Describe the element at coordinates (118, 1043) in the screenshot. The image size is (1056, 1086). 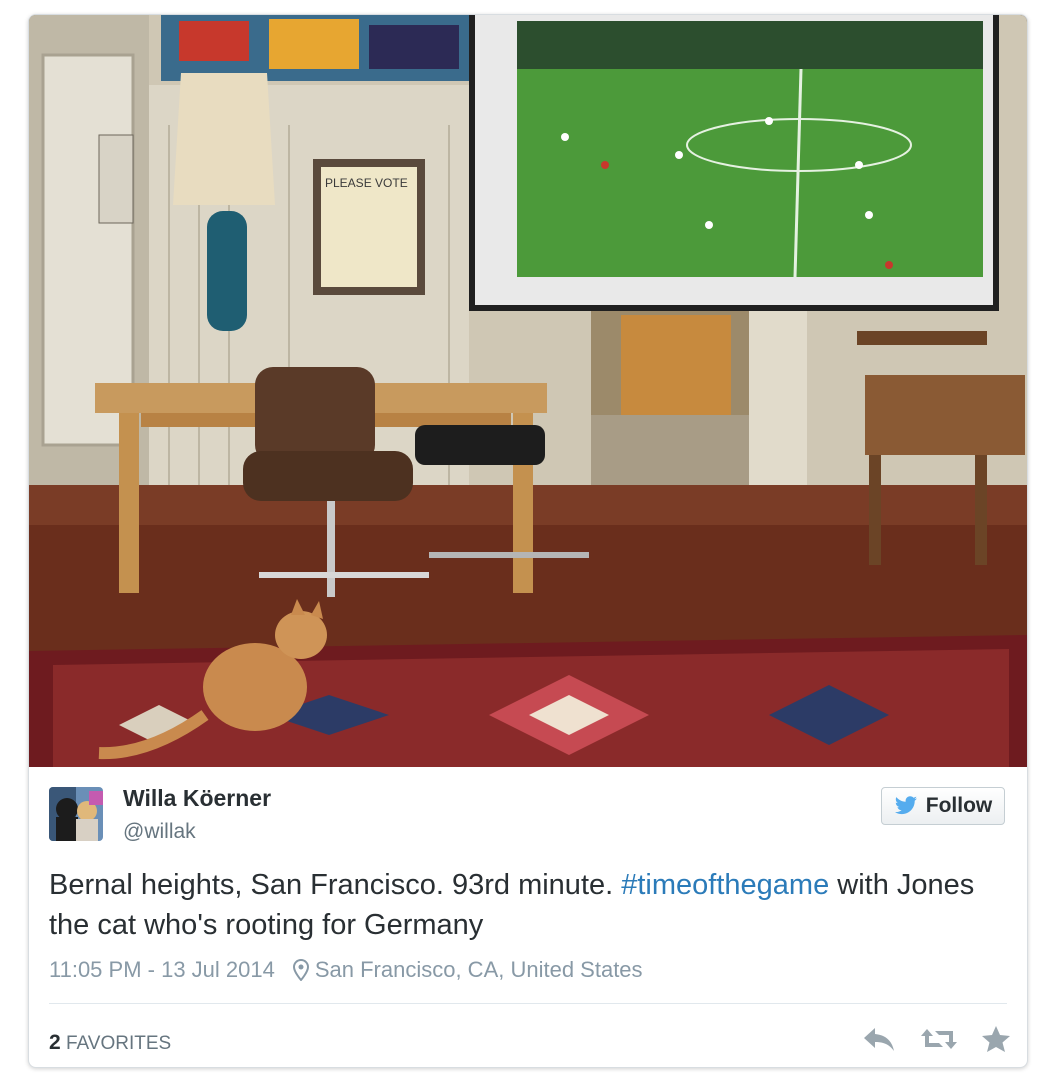
I see `favorites-label: FAVORITES` at that location.